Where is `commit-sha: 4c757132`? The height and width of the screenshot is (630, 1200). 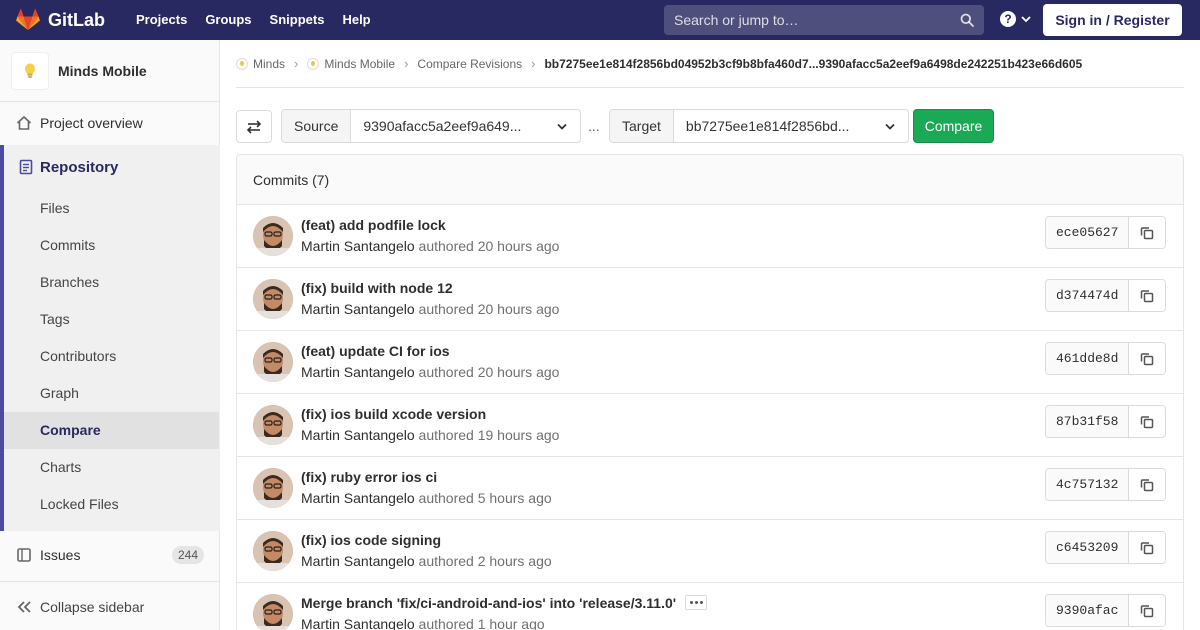
commit-sha: 4c757132 is located at coordinates (1088, 484).